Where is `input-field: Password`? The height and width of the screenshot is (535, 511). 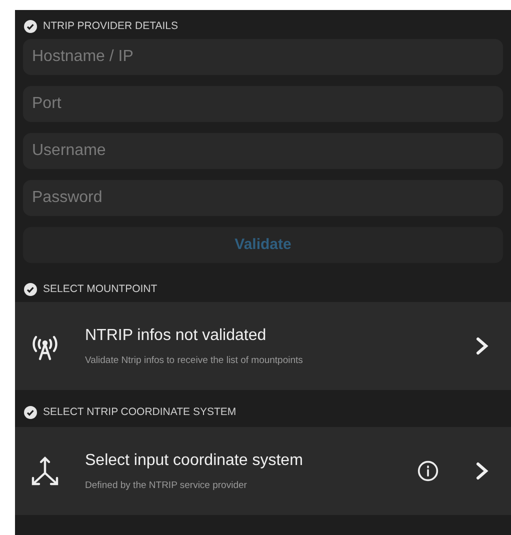
input-field: Password is located at coordinates (263, 198).